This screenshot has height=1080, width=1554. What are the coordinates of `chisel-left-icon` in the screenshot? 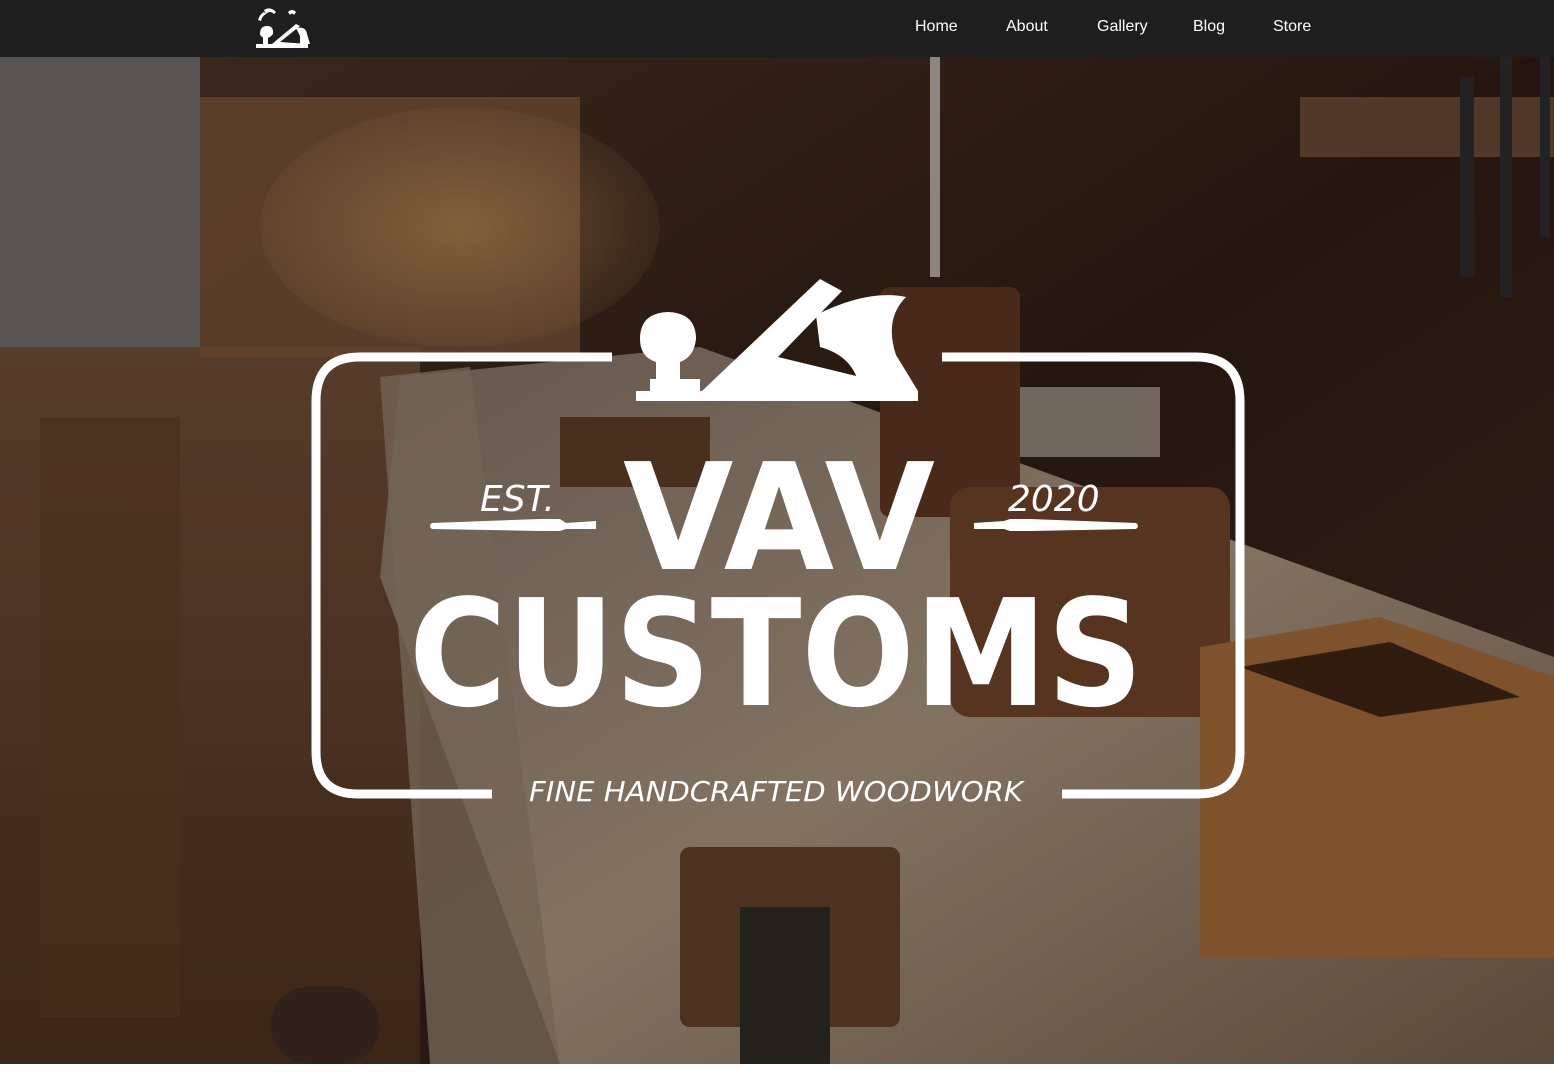 It's located at (513, 525).